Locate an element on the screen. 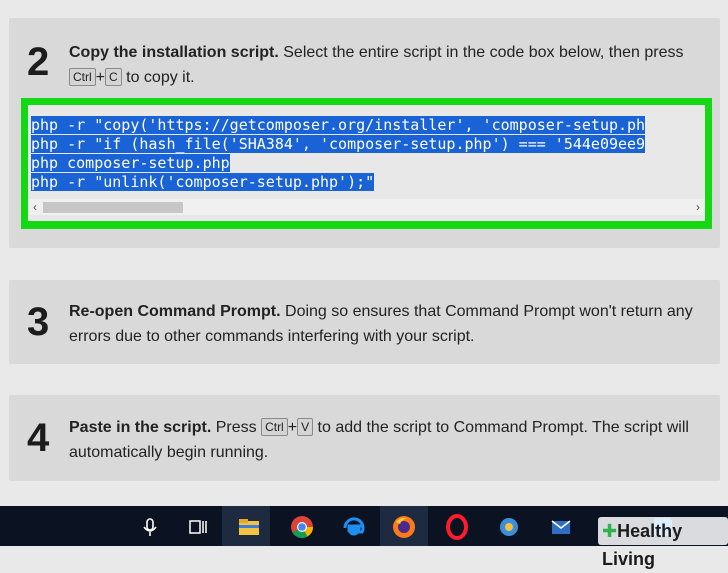  v-key: V is located at coordinates (305, 427).